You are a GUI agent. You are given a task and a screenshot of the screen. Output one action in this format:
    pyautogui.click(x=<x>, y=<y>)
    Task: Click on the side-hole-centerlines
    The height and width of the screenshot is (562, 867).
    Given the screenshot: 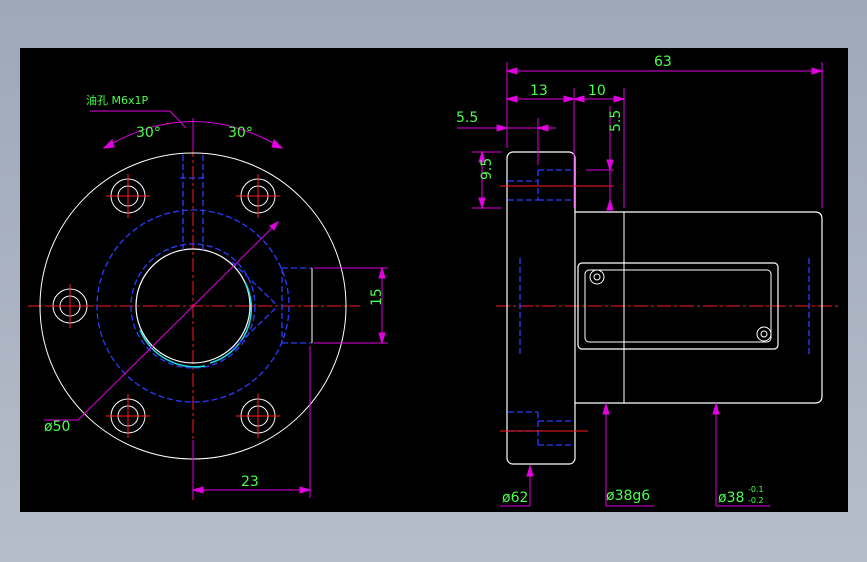 What is the action you would take?
    pyautogui.click(x=557, y=308)
    